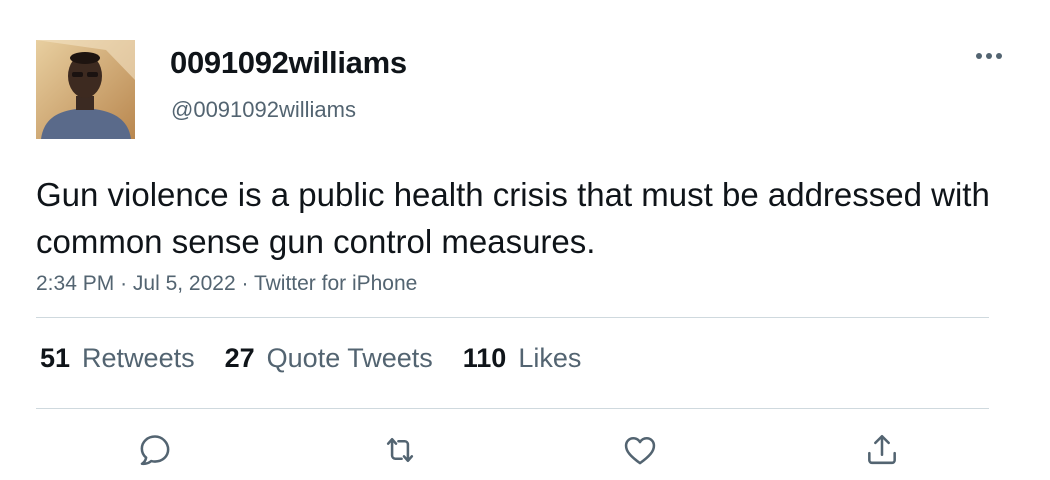 This screenshot has width=1050, height=480. I want to click on quote-tweets-stat: 27 Quote Tweets, so click(329, 358).